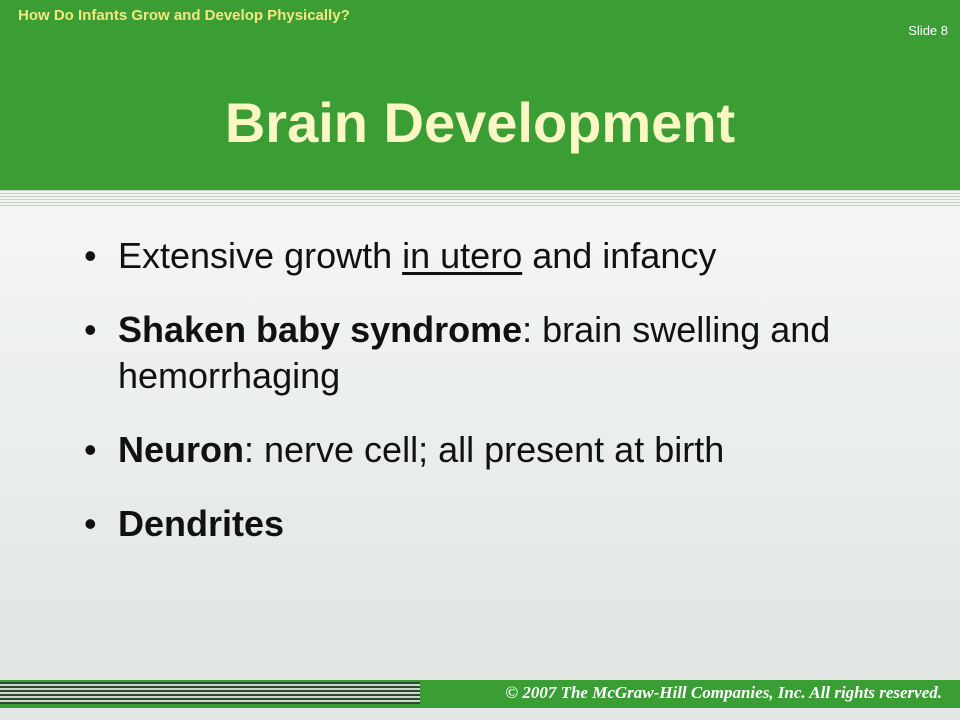 This screenshot has height=720, width=960. What do you see at coordinates (201, 523) in the screenshot?
I see `bold-term: Dendrites` at bounding box center [201, 523].